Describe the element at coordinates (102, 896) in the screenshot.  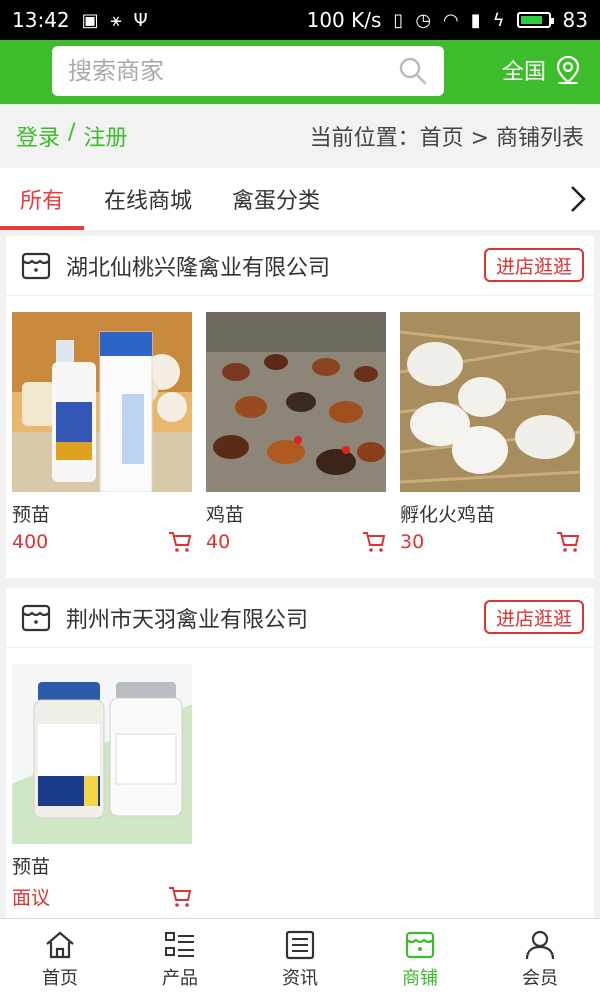
I see `price-row: 面议` at that location.